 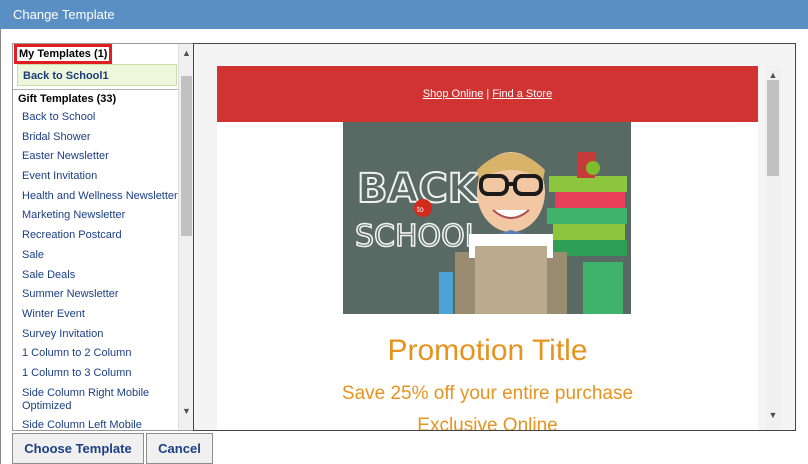 What do you see at coordinates (404, 14) in the screenshot?
I see `dialog-title: Change Template` at bounding box center [404, 14].